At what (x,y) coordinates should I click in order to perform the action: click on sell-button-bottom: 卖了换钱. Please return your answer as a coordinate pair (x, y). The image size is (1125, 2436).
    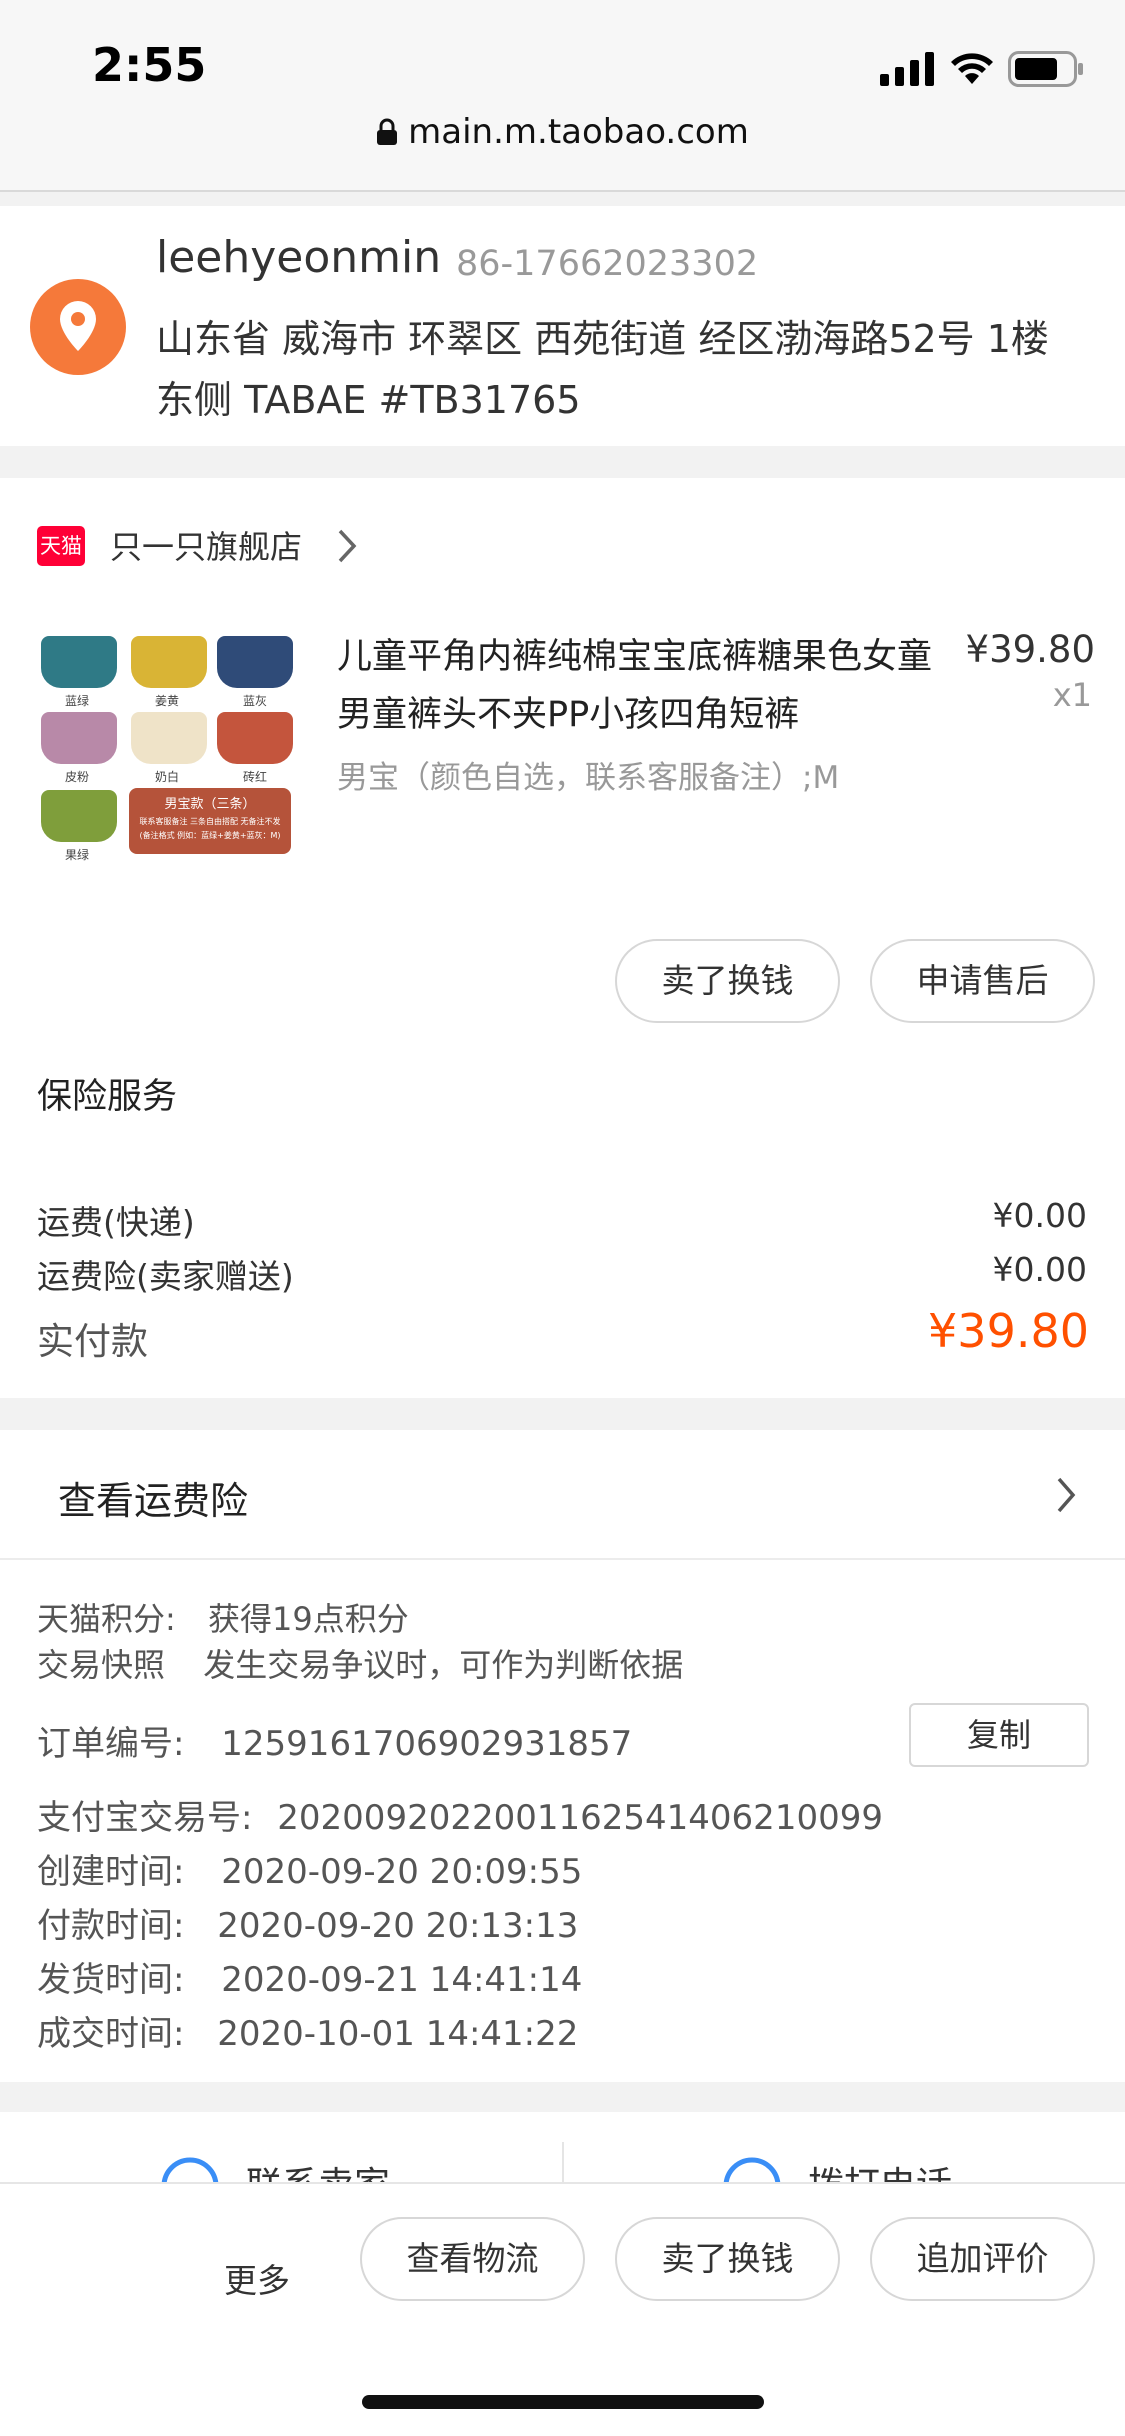
    Looking at the image, I should click on (727, 2259).